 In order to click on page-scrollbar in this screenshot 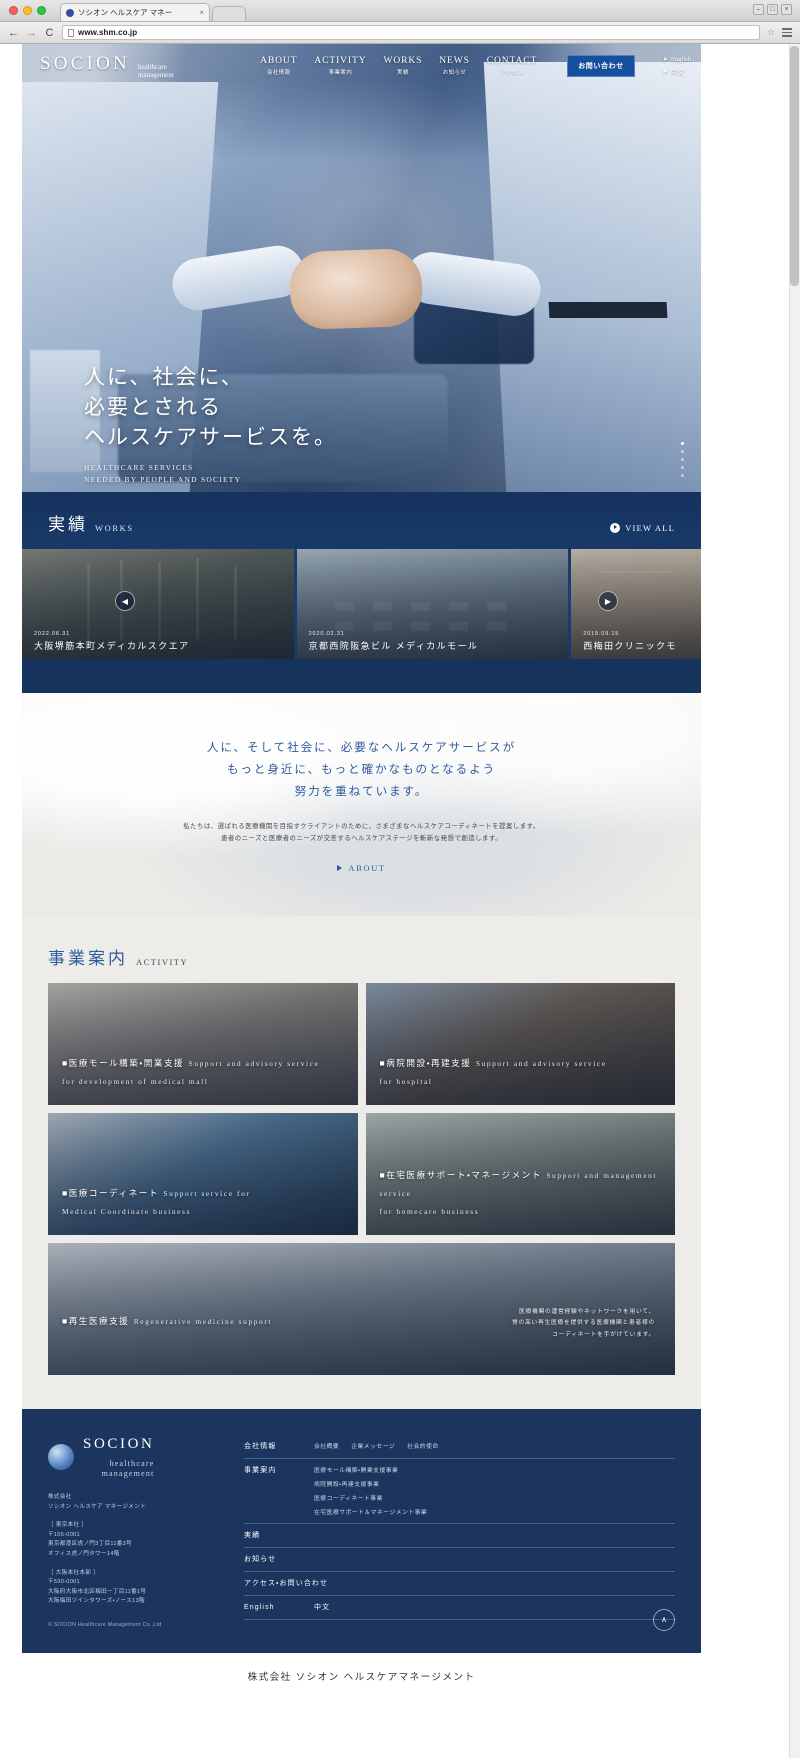, I will do `click(794, 901)`.